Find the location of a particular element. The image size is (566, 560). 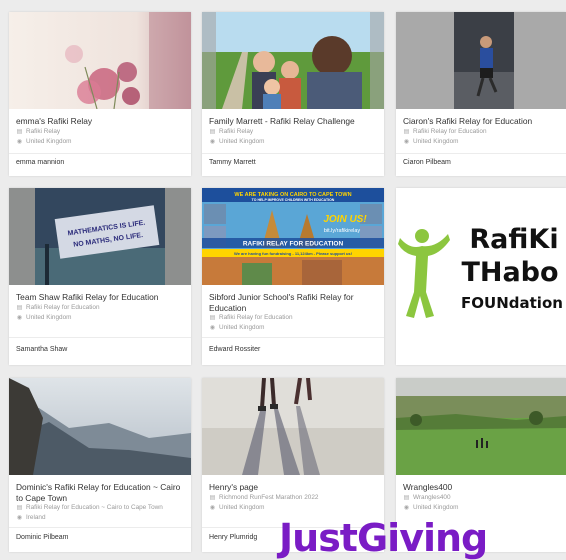

card-title: Ciaron's Rafiki Relay for Education is located at coordinates (481, 121).